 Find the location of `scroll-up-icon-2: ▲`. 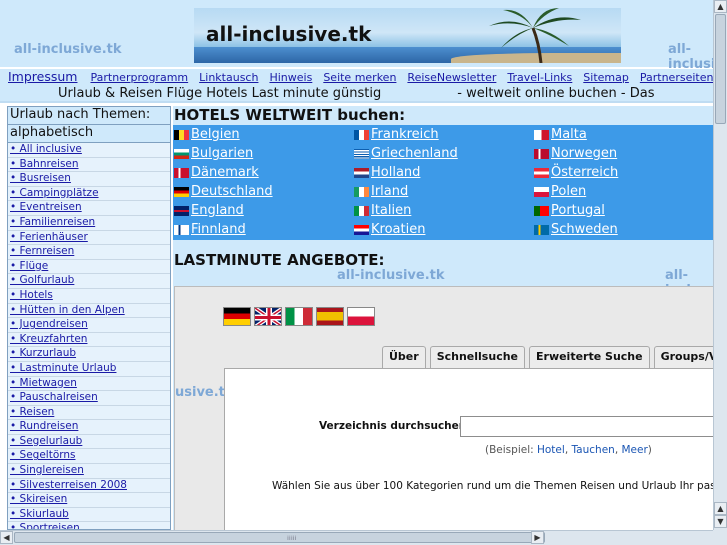

scroll-up-icon-2: ▲ is located at coordinates (720, 508).